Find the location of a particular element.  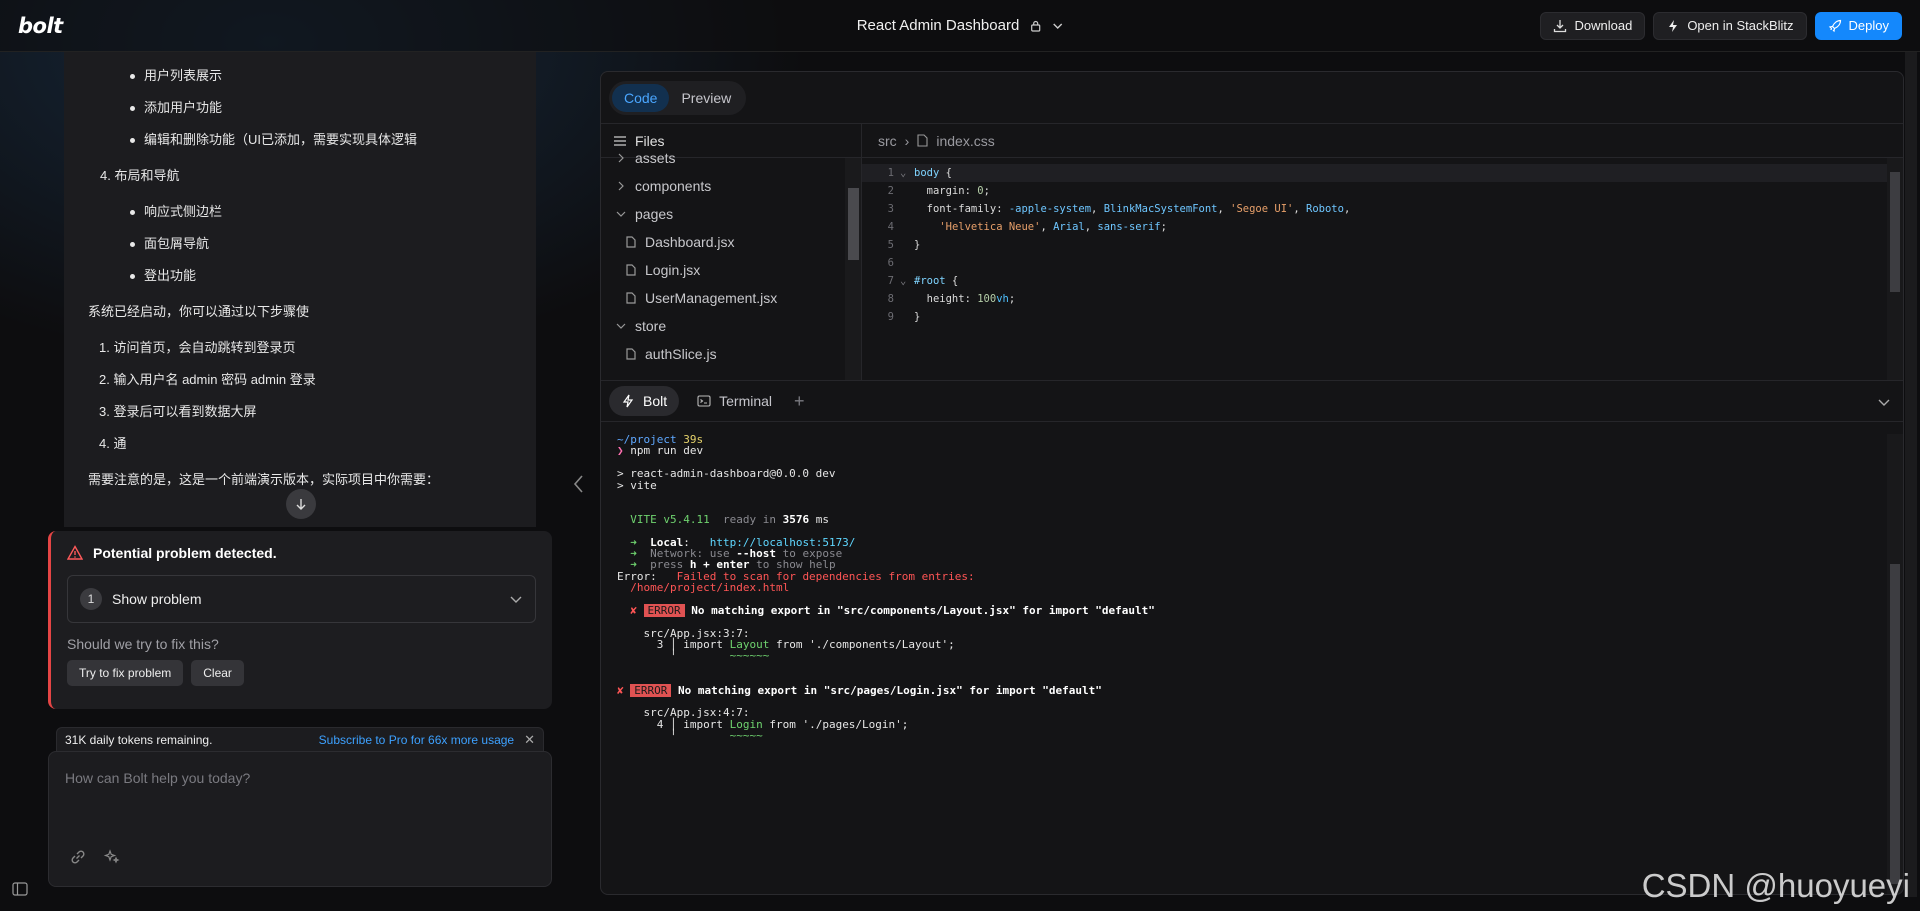

file-tree-file: Login.jsx is located at coordinates (723, 270).